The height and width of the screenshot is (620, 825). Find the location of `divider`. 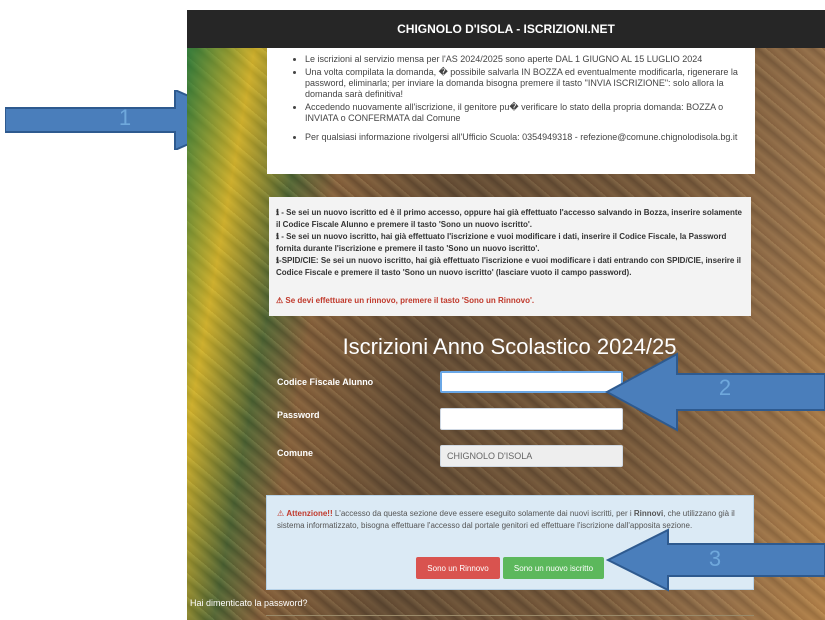

divider is located at coordinates (510, 615).